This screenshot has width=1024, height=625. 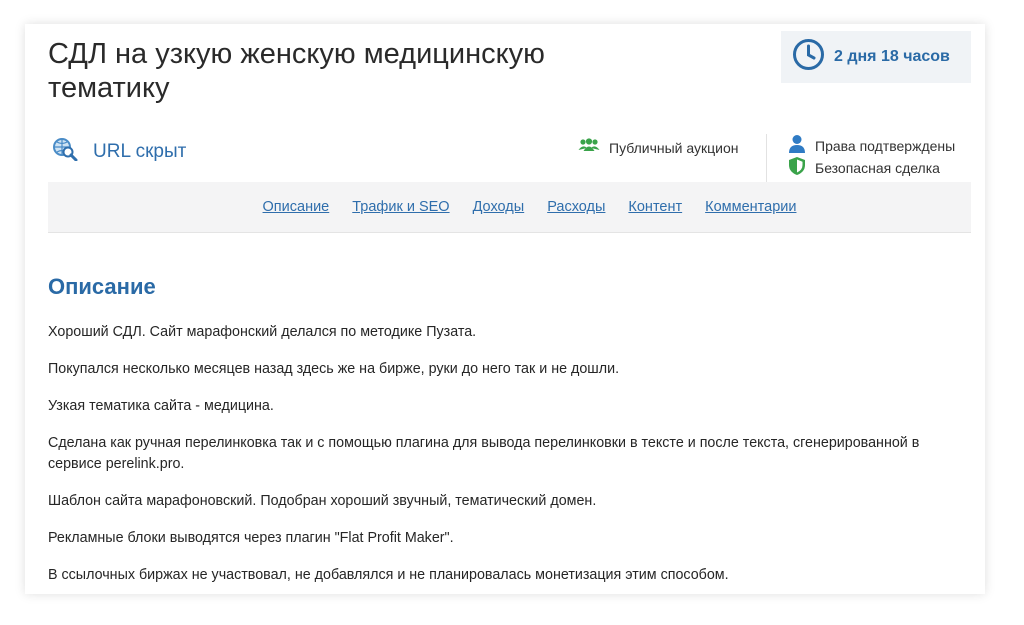 I want to click on tab-expenses: Расходы, so click(x=576, y=207).